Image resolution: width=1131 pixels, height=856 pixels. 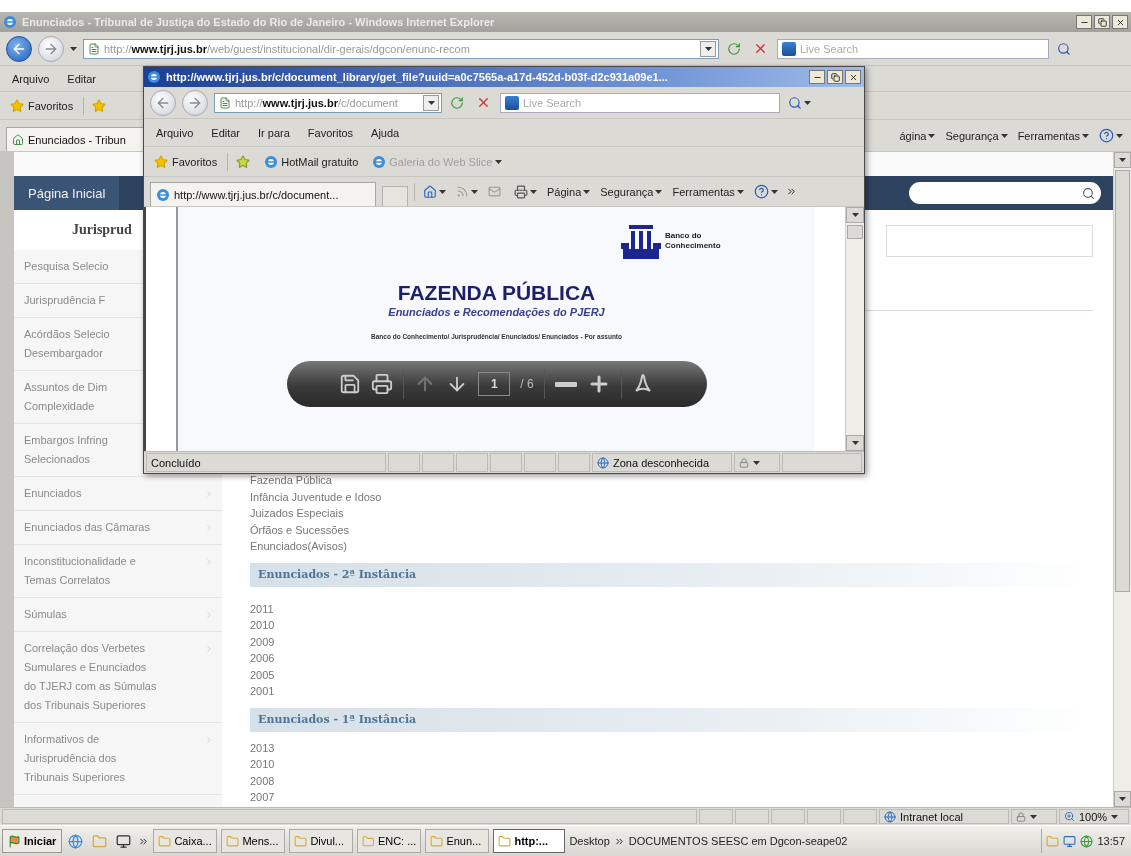 What do you see at coordinates (262, 608) in the screenshot?
I see `year-link: 2011` at bounding box center [262, 608].